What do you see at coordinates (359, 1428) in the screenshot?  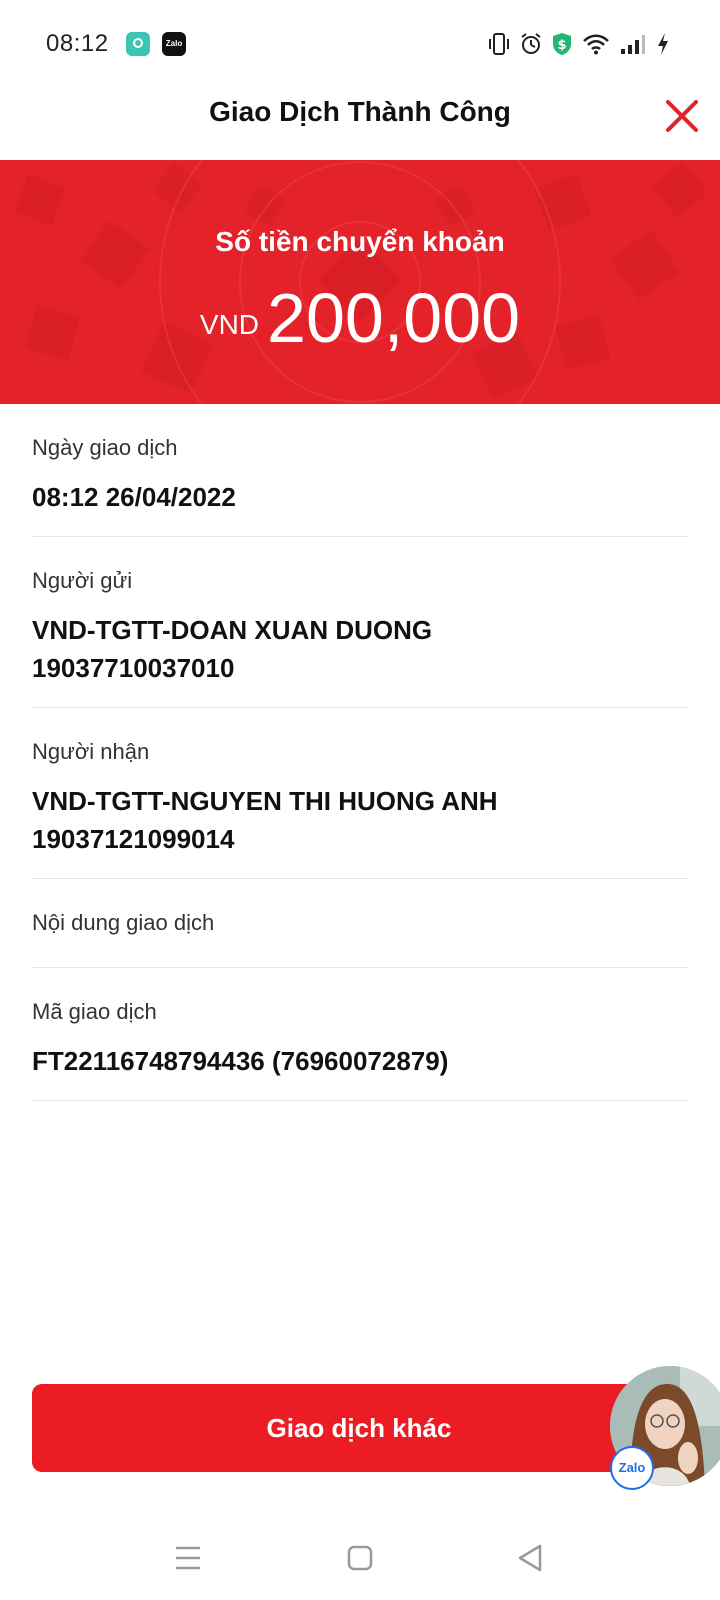 I see `new-transaction-button: Giao dịch khác` at bounding box center [359, 1428].